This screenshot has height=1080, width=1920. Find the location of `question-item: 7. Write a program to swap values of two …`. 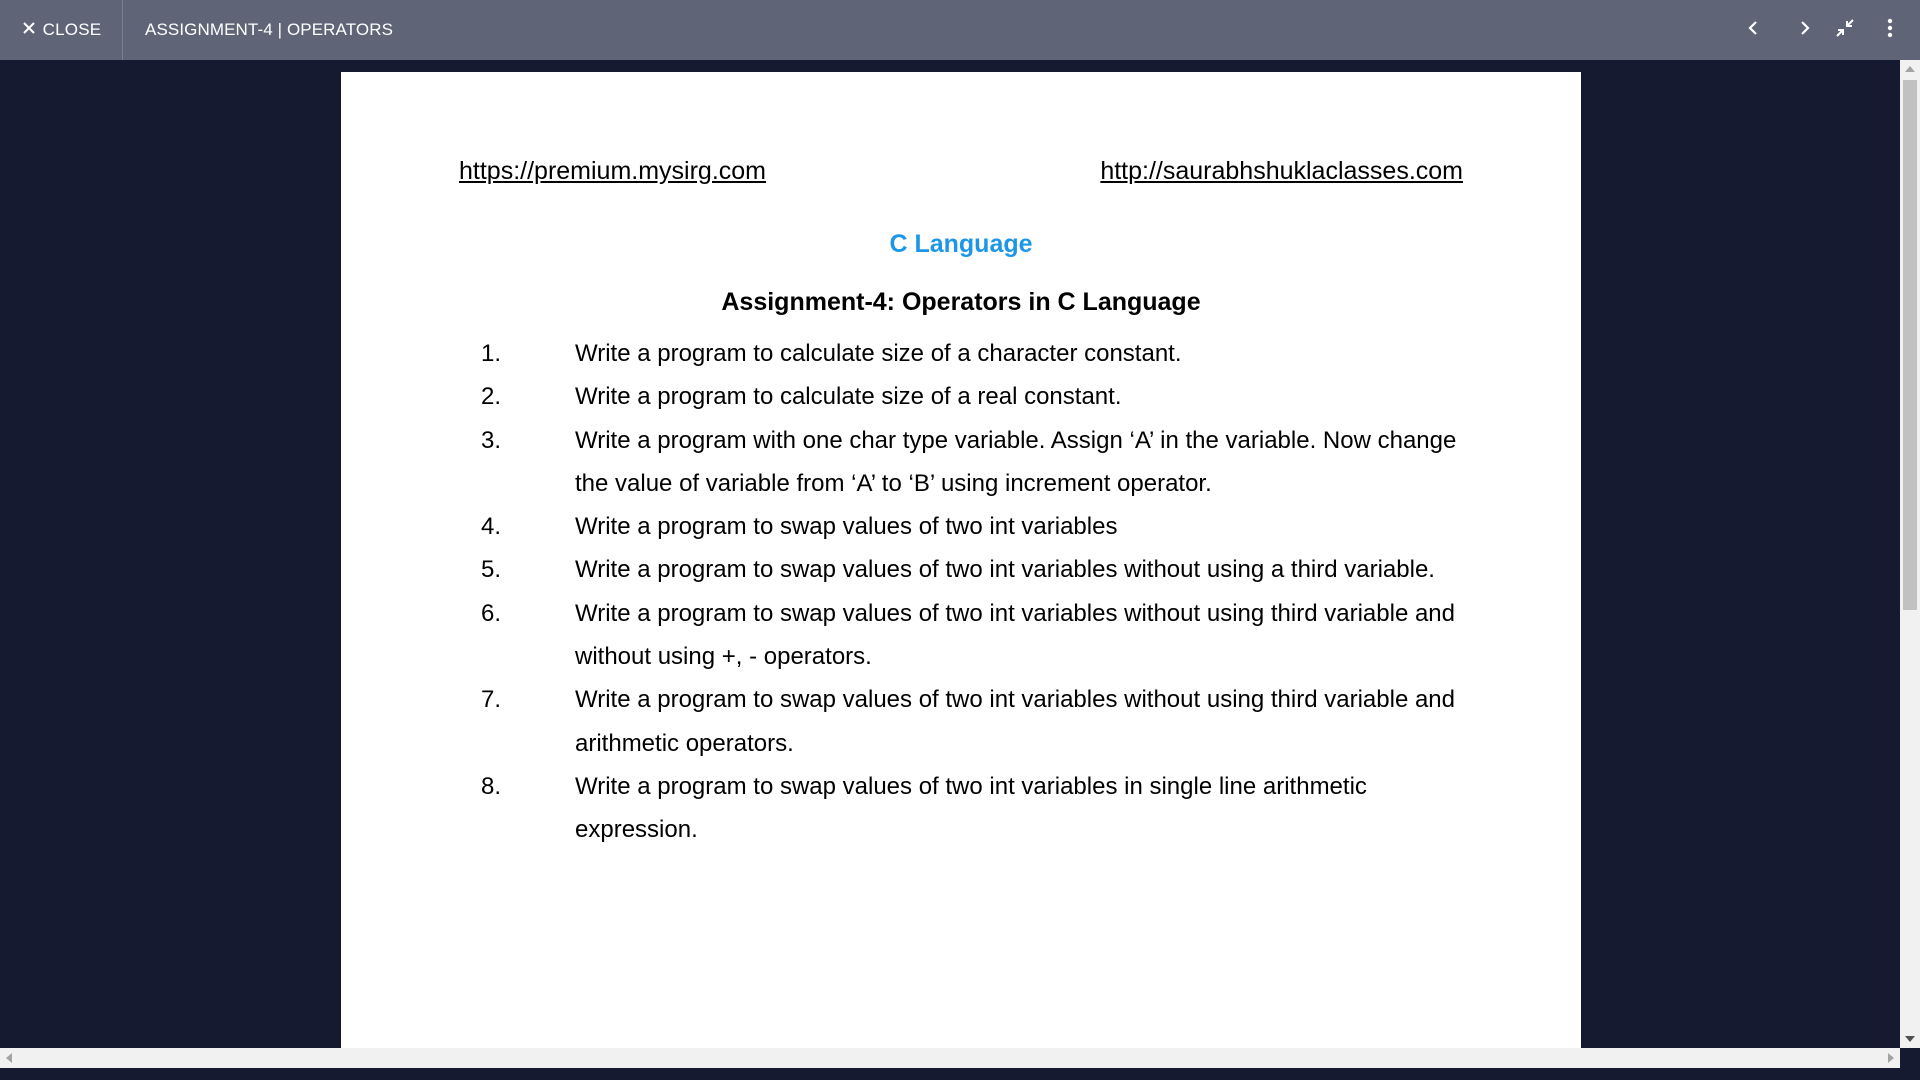

question-item: 7. Write a program to swap values of two … is located at coordinates (981, 721).